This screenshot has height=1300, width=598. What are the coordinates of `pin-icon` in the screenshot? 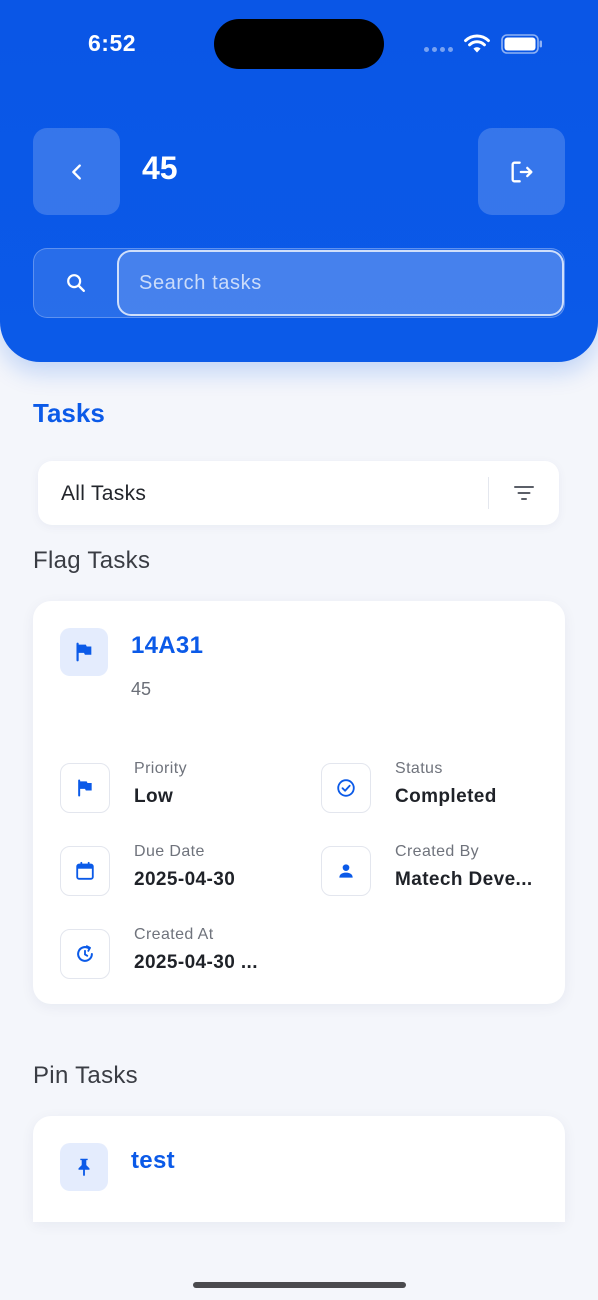 It's located at (84, 1167).